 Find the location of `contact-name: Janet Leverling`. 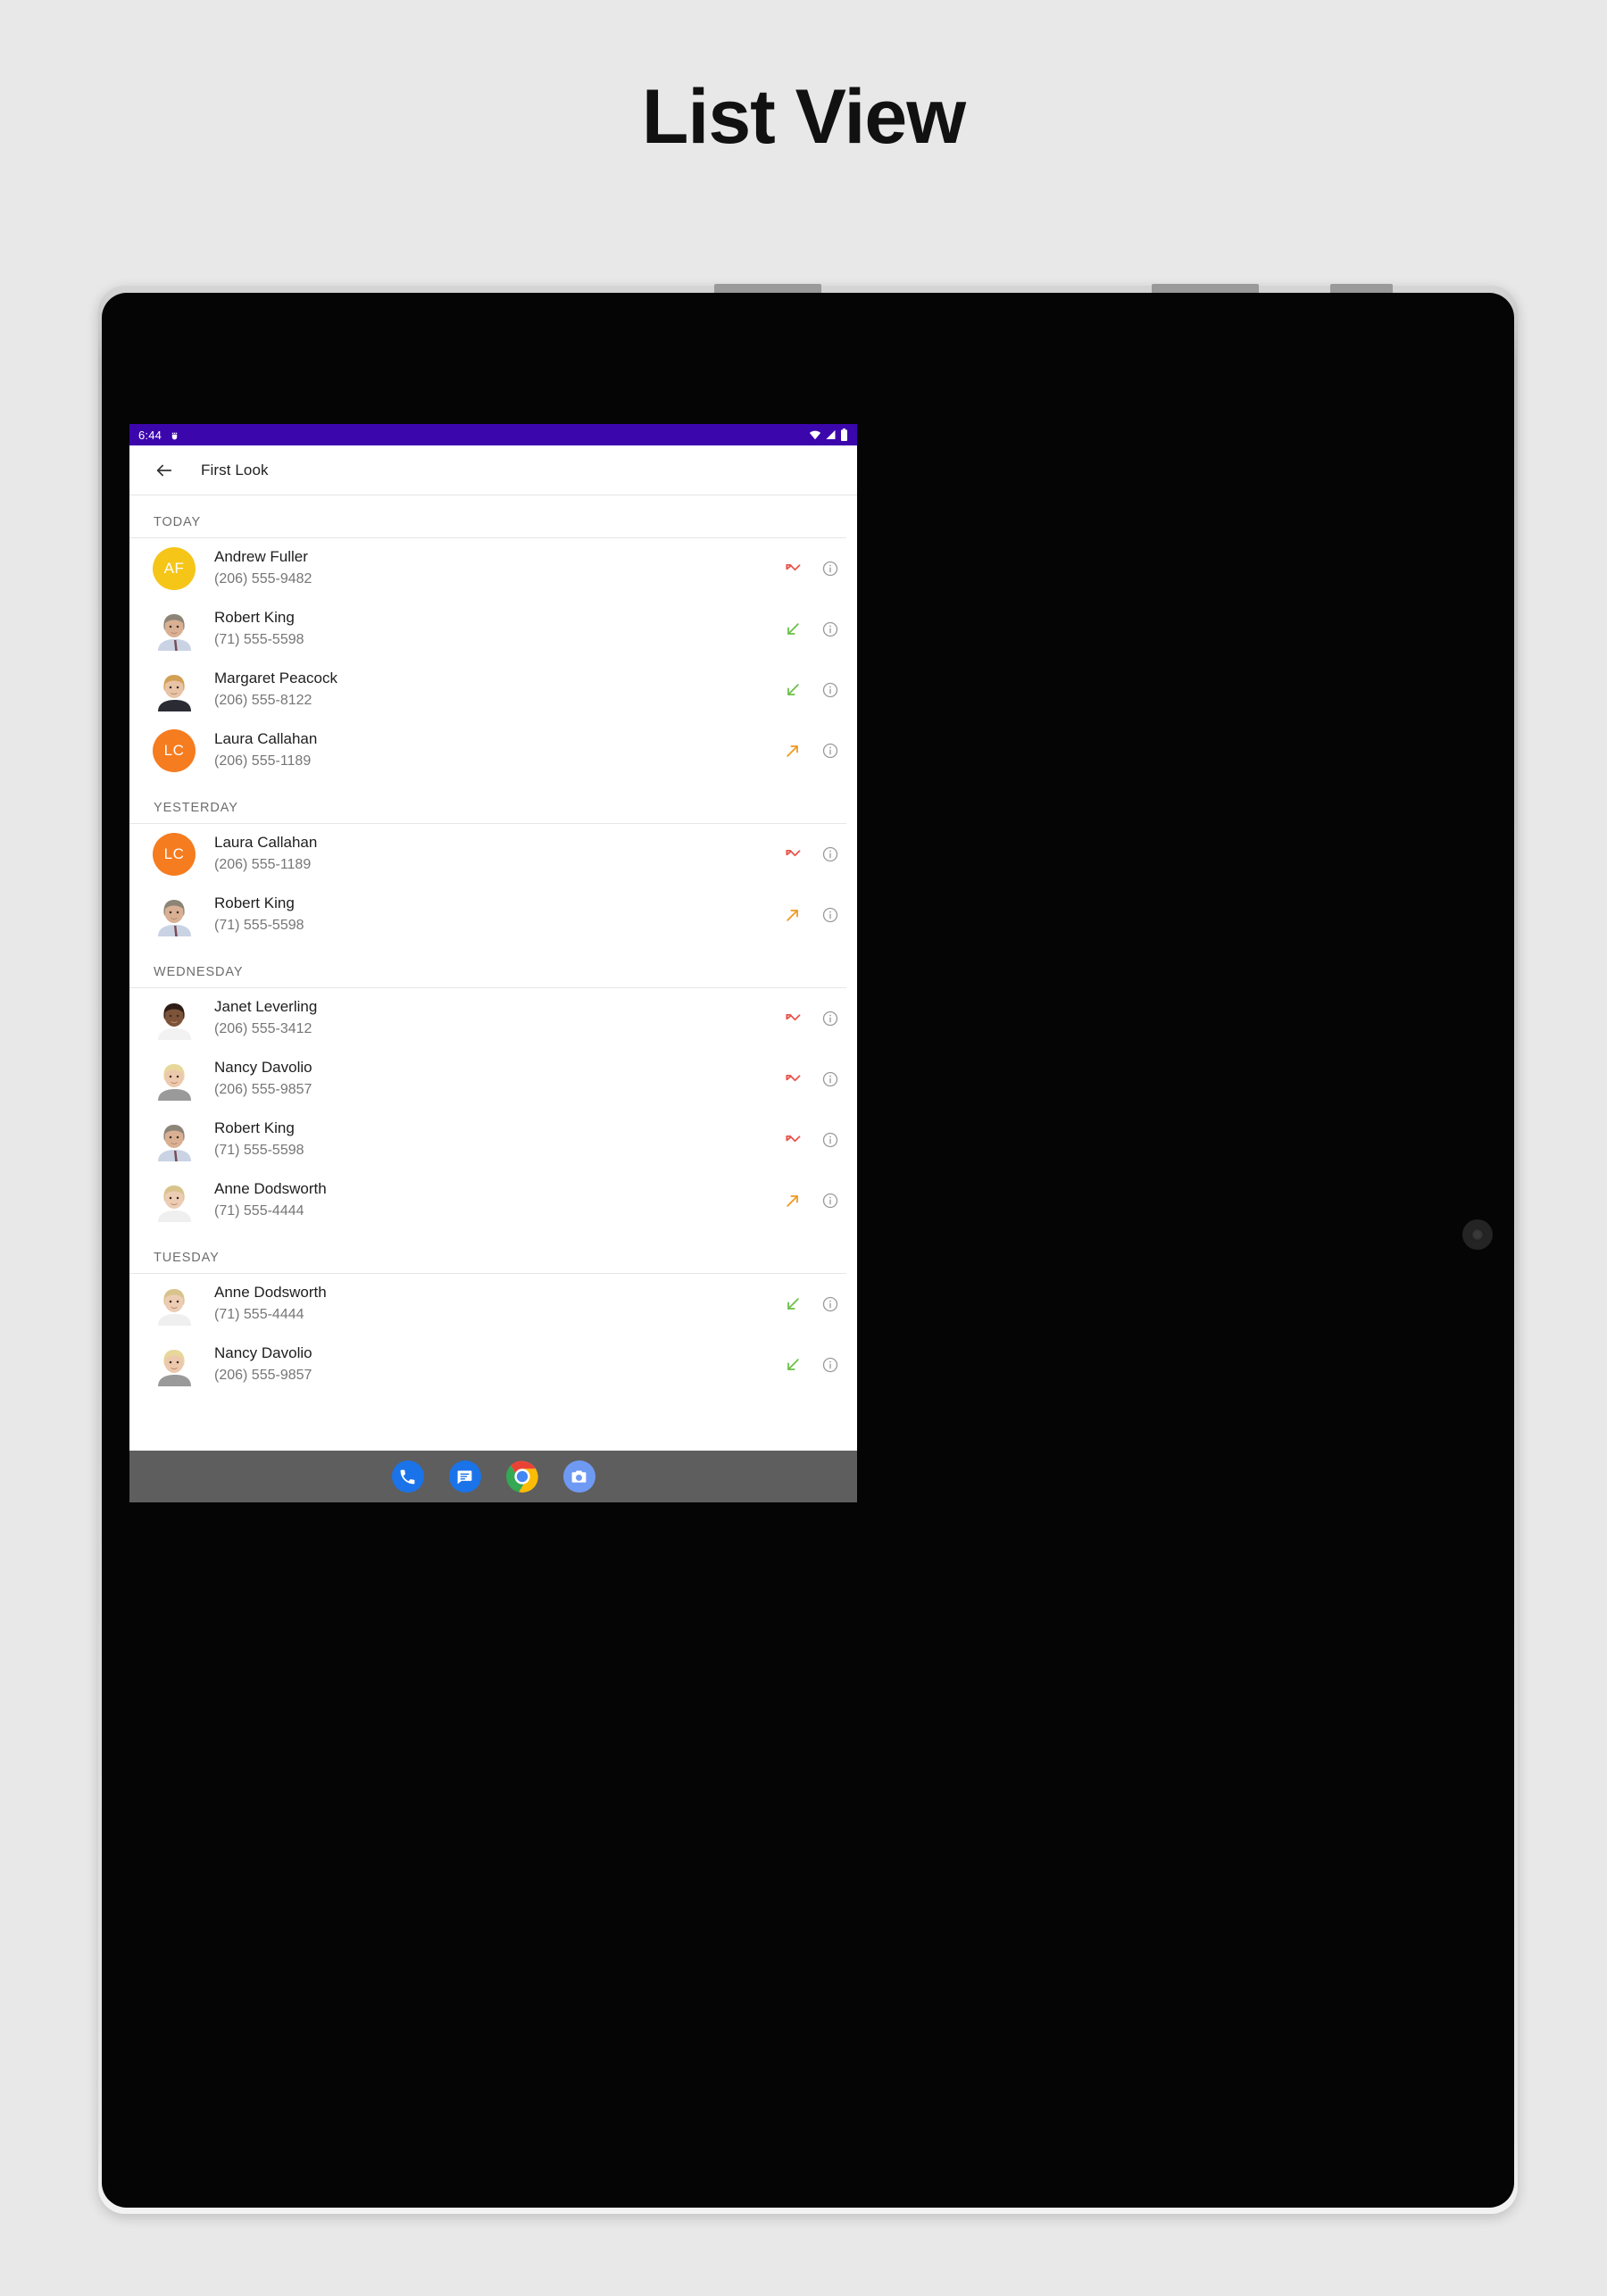

contact-name: Janet Leverling is located at coordinates (266, 1007).